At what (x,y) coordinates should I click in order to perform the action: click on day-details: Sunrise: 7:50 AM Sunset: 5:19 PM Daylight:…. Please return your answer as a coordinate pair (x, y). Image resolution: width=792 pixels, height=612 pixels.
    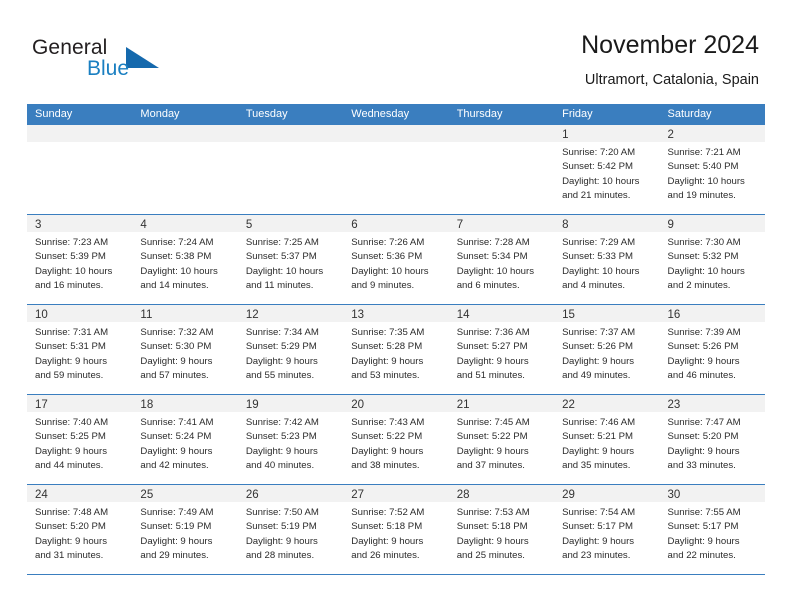
    Looking at the image, I should click on (290, 532).